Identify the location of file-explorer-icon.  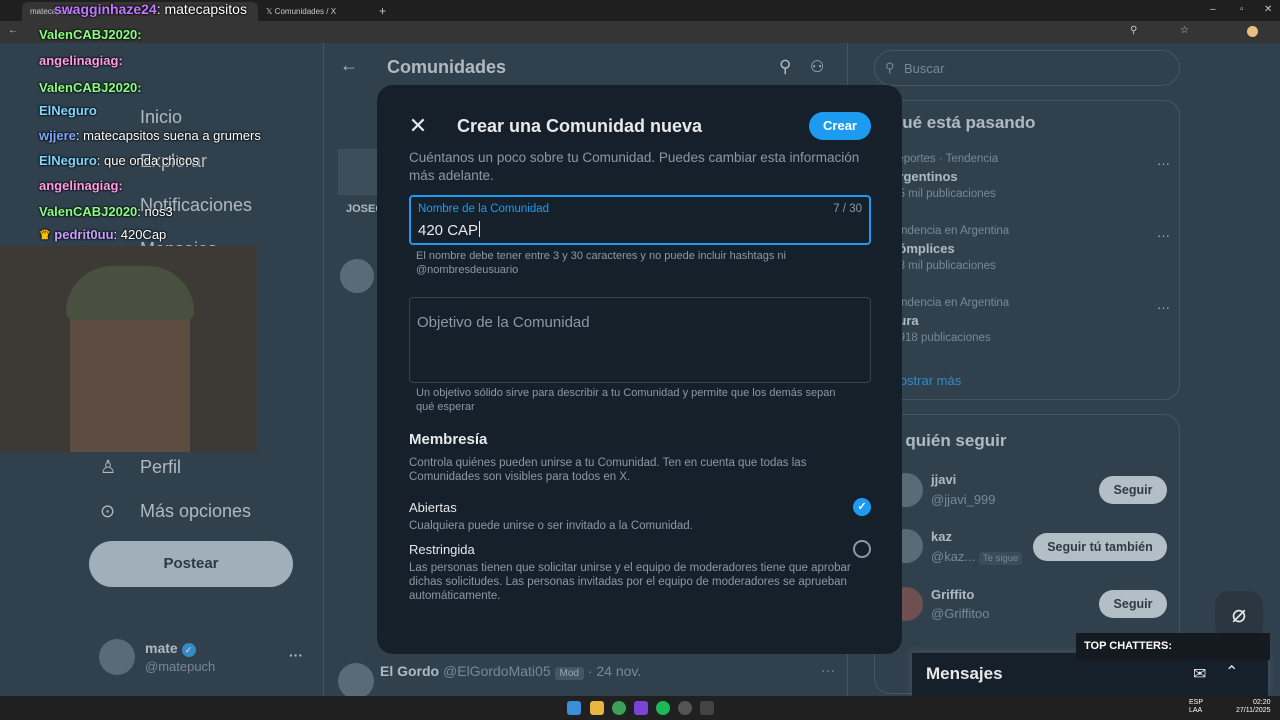
(597, 708).